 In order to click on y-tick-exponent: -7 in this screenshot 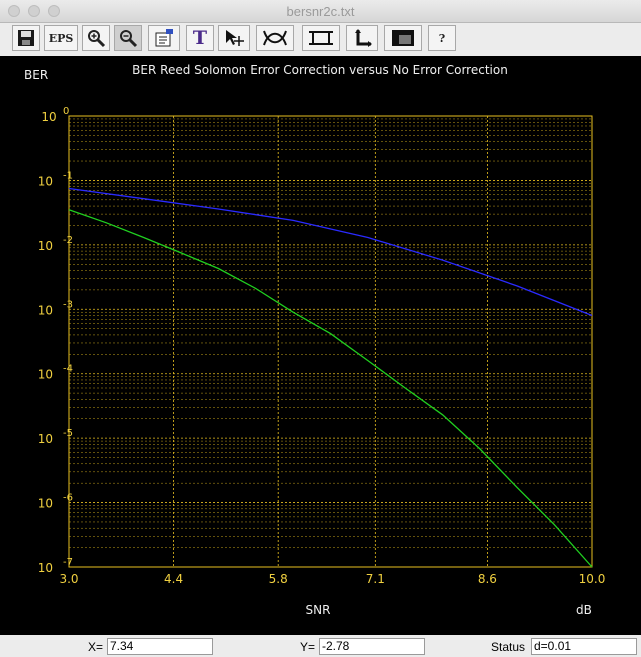, I will do `click(68, 562)`.